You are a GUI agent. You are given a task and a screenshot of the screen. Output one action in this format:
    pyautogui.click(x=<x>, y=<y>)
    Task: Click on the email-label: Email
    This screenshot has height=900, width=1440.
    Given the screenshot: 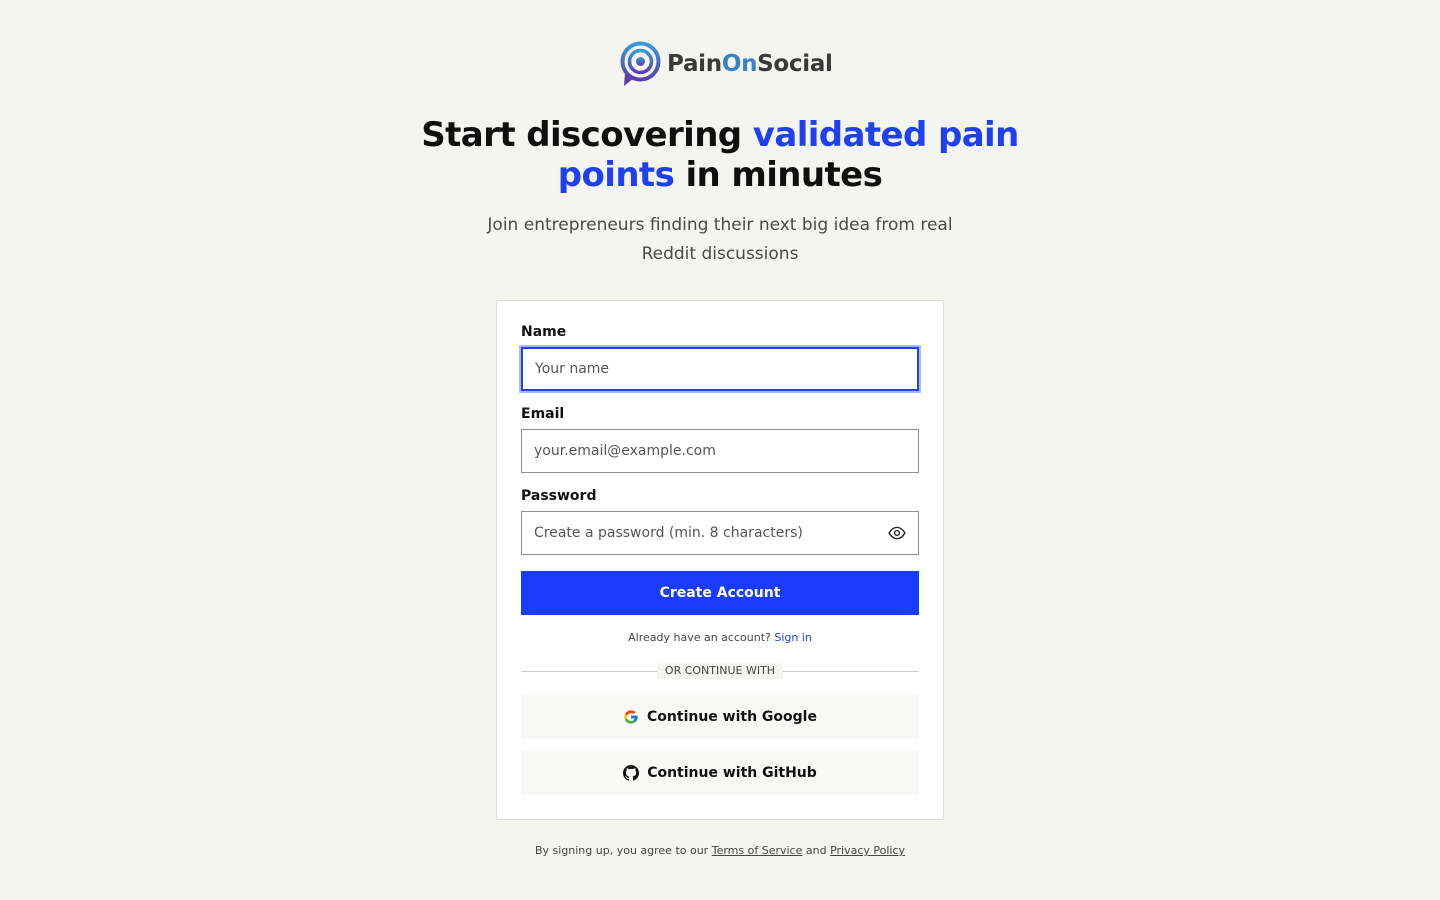 What is the action you would take?
    pyautogui.click(x=543, y=414)
    